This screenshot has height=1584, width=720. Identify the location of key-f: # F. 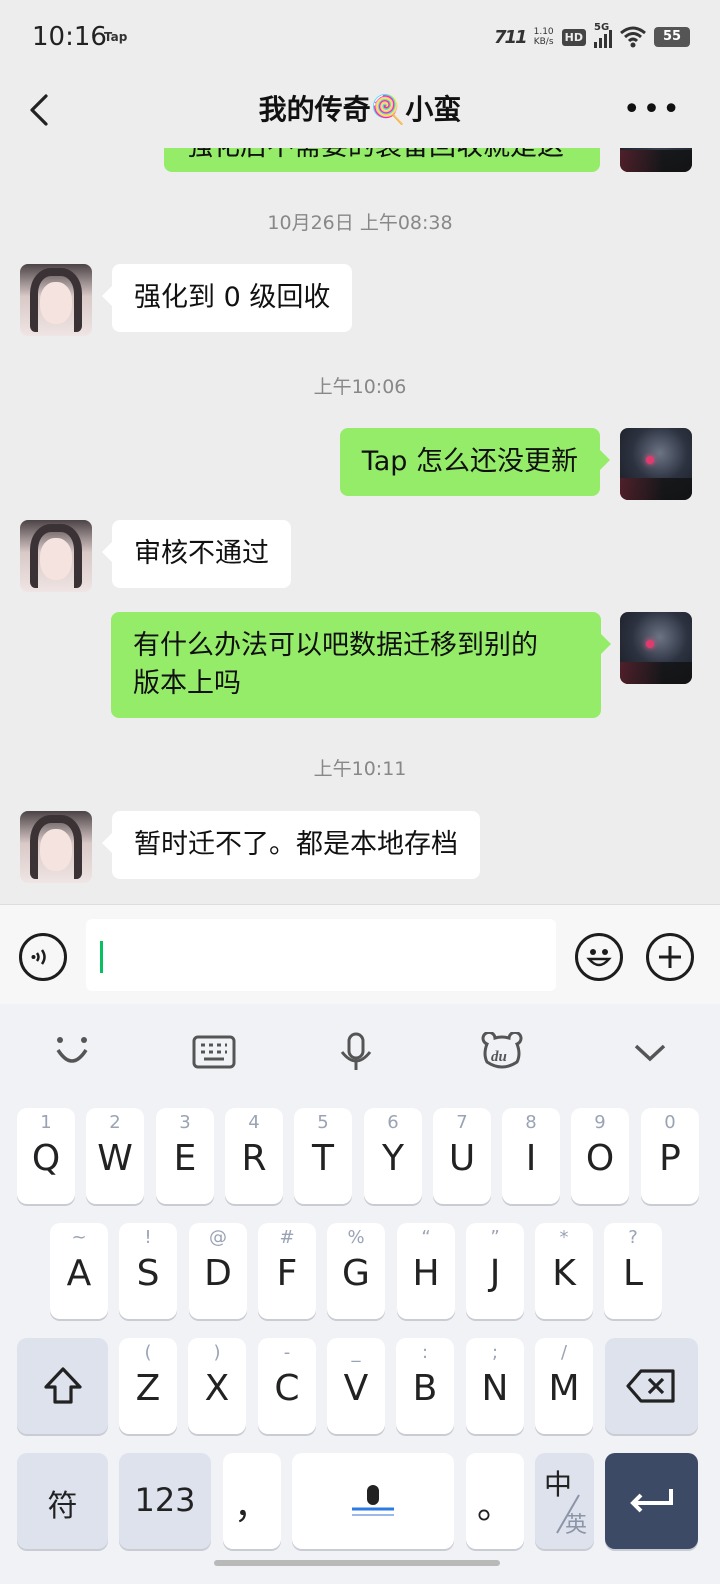
(287, 1271).